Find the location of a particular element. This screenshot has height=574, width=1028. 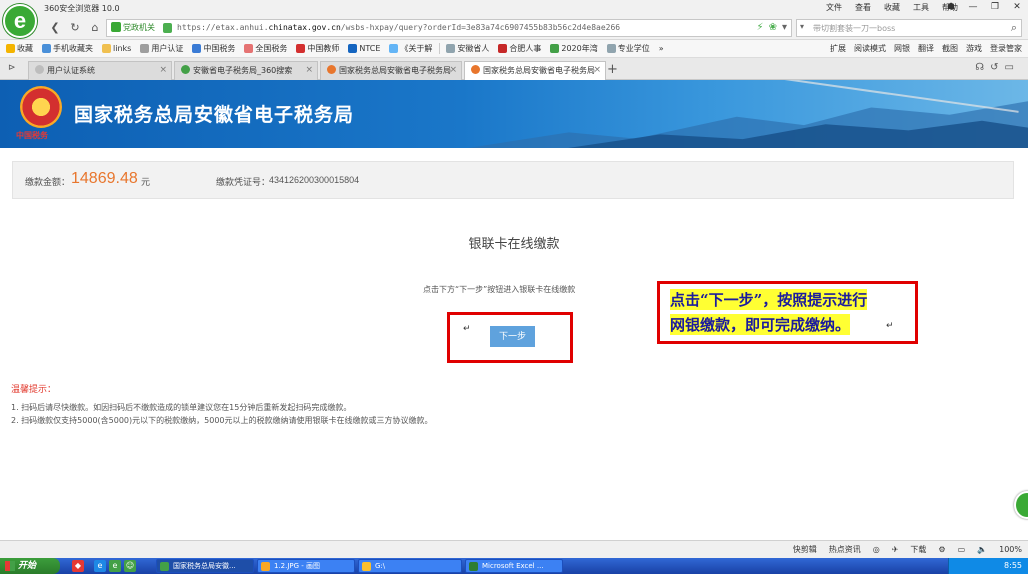

zoom-level: 100% is located at coordinates (1010, 549).